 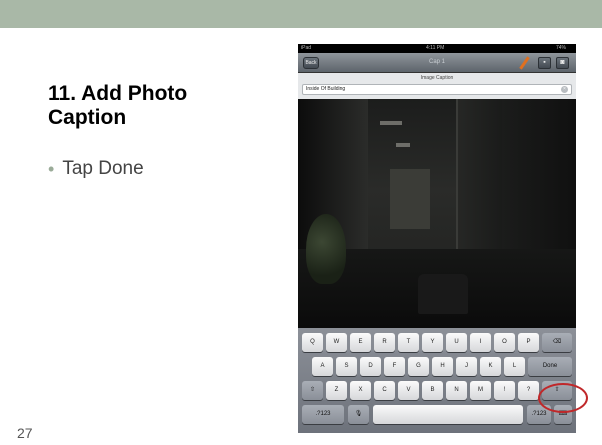 I want to click on space-key, so click(x=448, y=414).